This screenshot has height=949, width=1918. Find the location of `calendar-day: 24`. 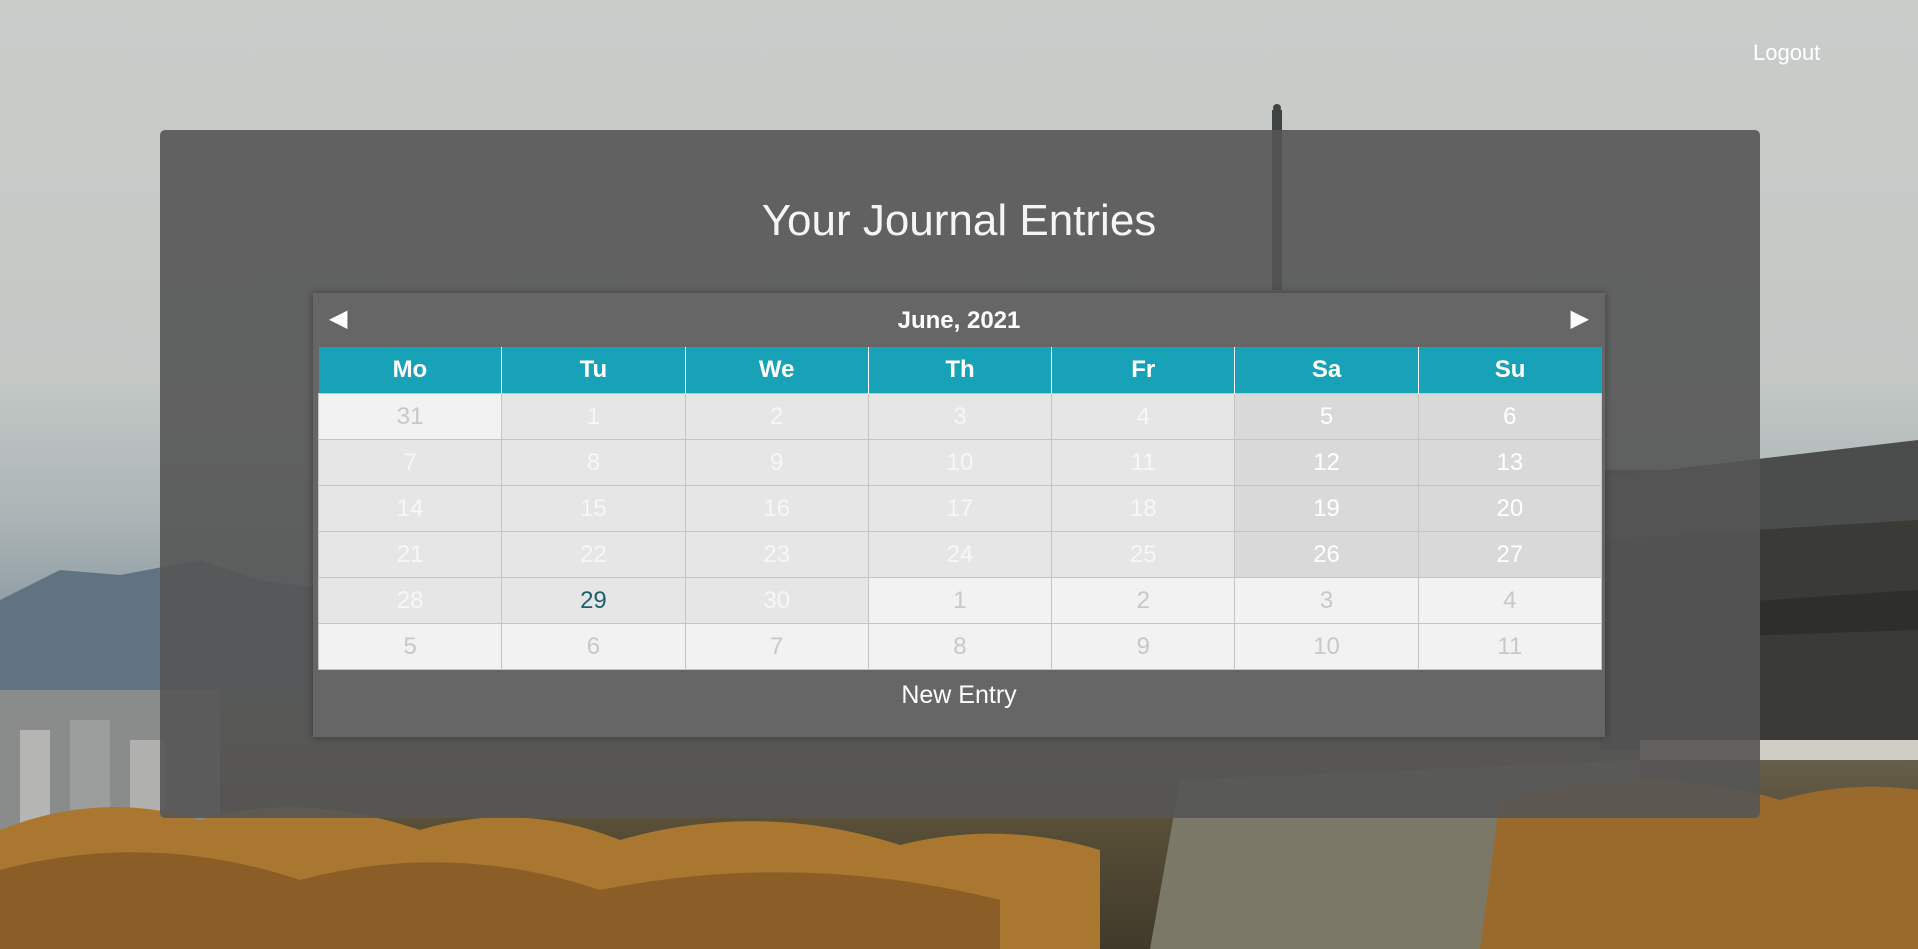

calendar-day: 24 is located at coordinates (960, 554).